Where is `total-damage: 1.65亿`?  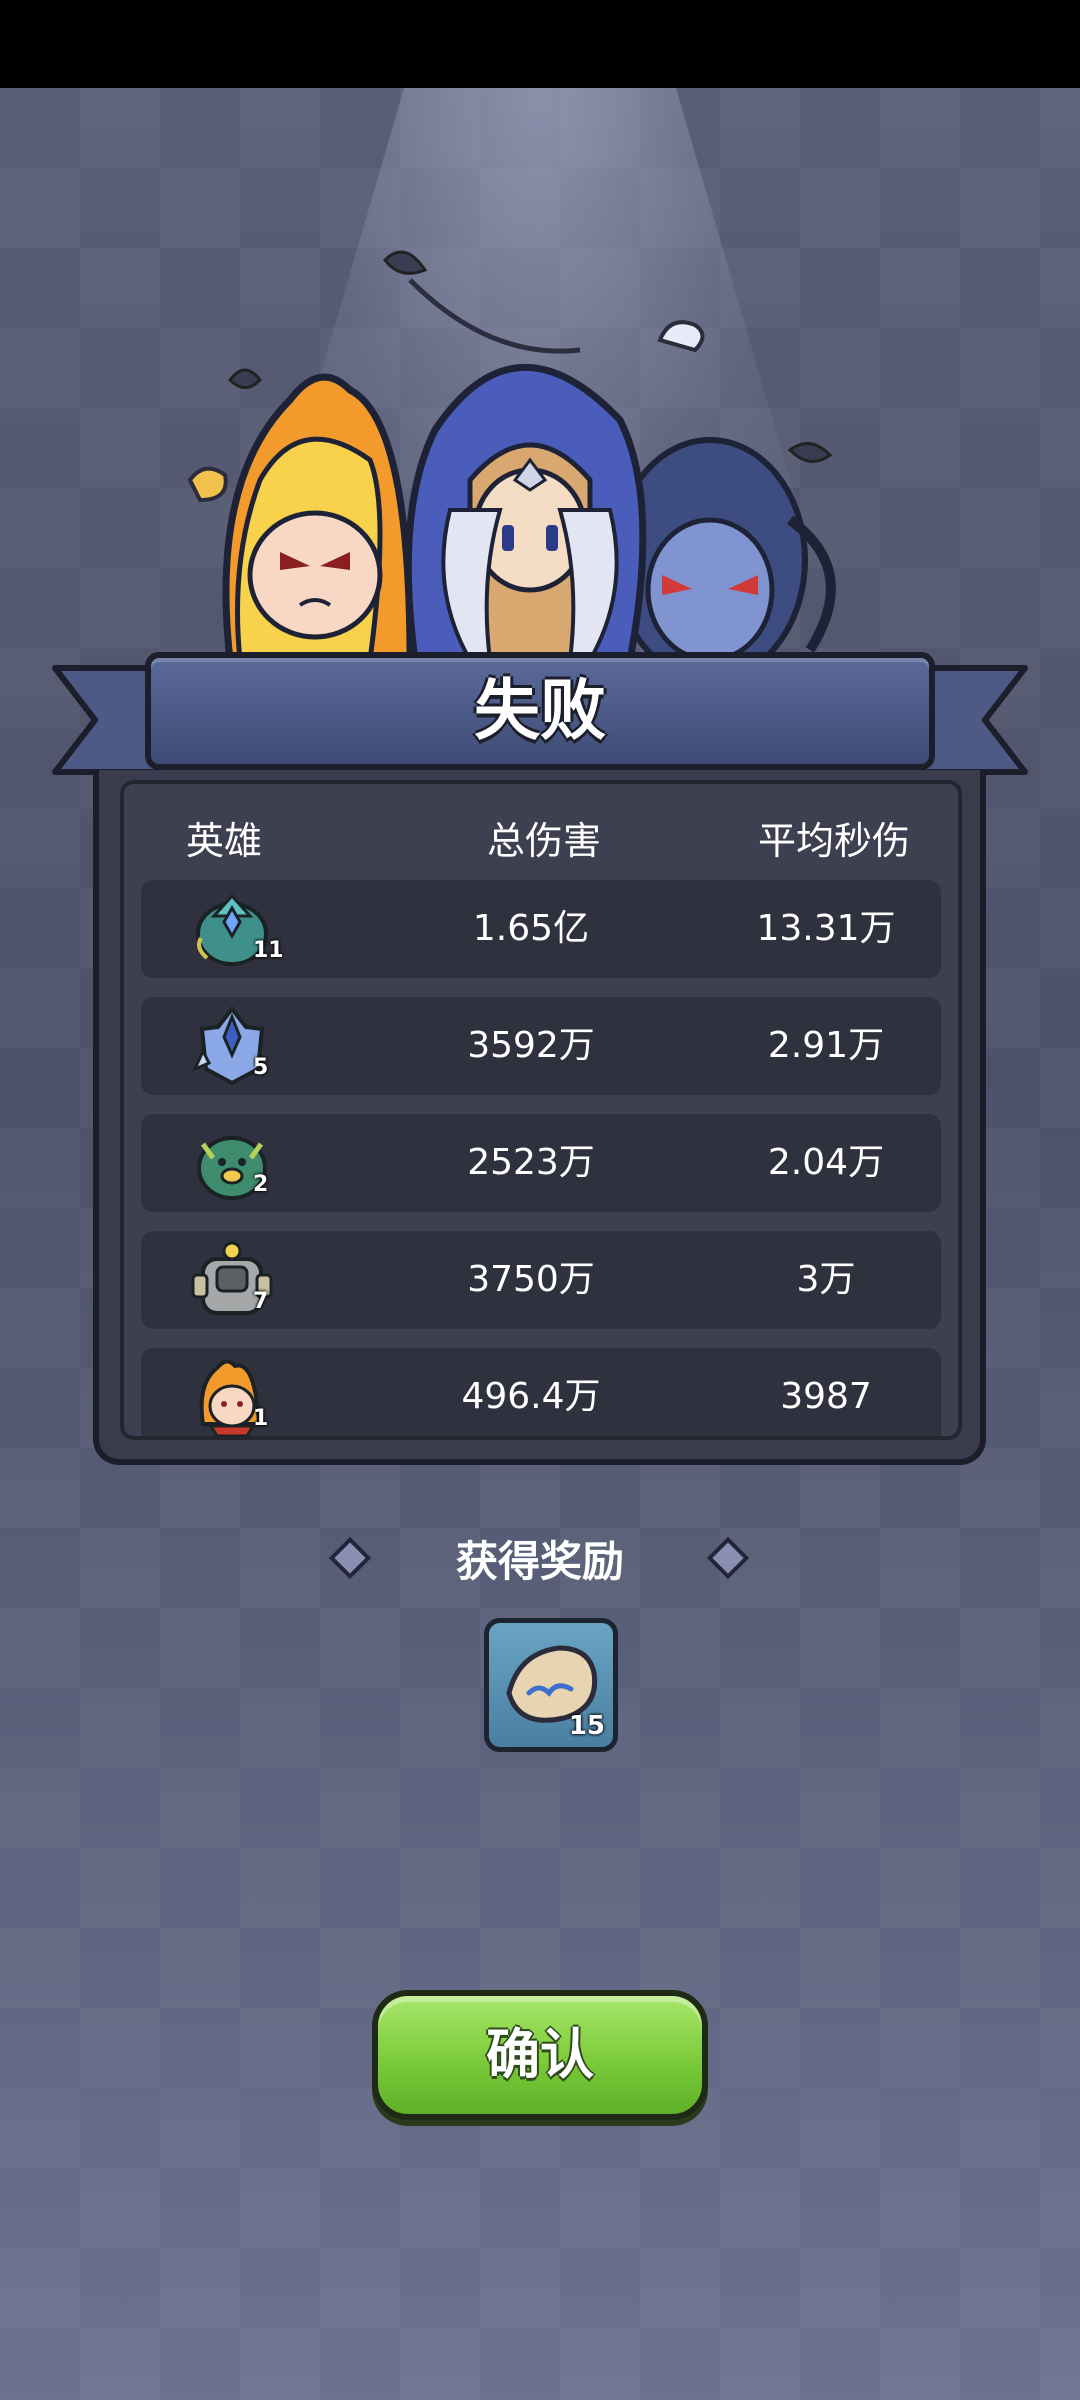
total-damage: 1.65亿 is located at coordinates (531, 928).